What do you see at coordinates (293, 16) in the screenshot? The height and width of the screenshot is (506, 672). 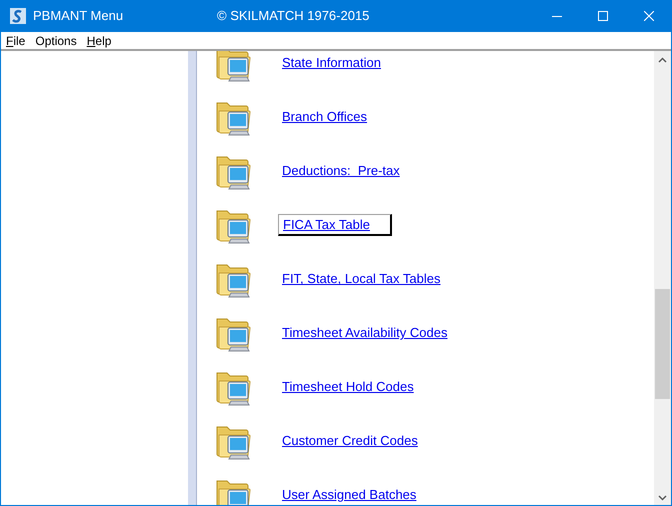 I see `copyright-text: © SKILMATCH 1976-2015` at bounding box center [293, 16].